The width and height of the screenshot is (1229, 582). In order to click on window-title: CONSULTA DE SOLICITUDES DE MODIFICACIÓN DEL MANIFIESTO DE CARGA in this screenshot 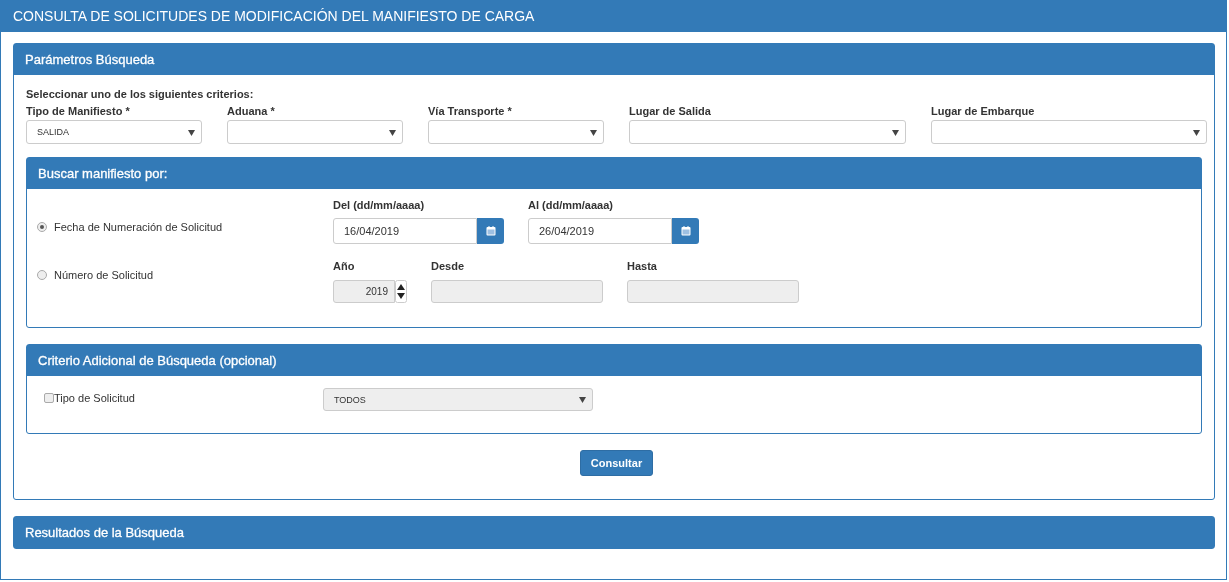, I will do `click(613, 16)`.